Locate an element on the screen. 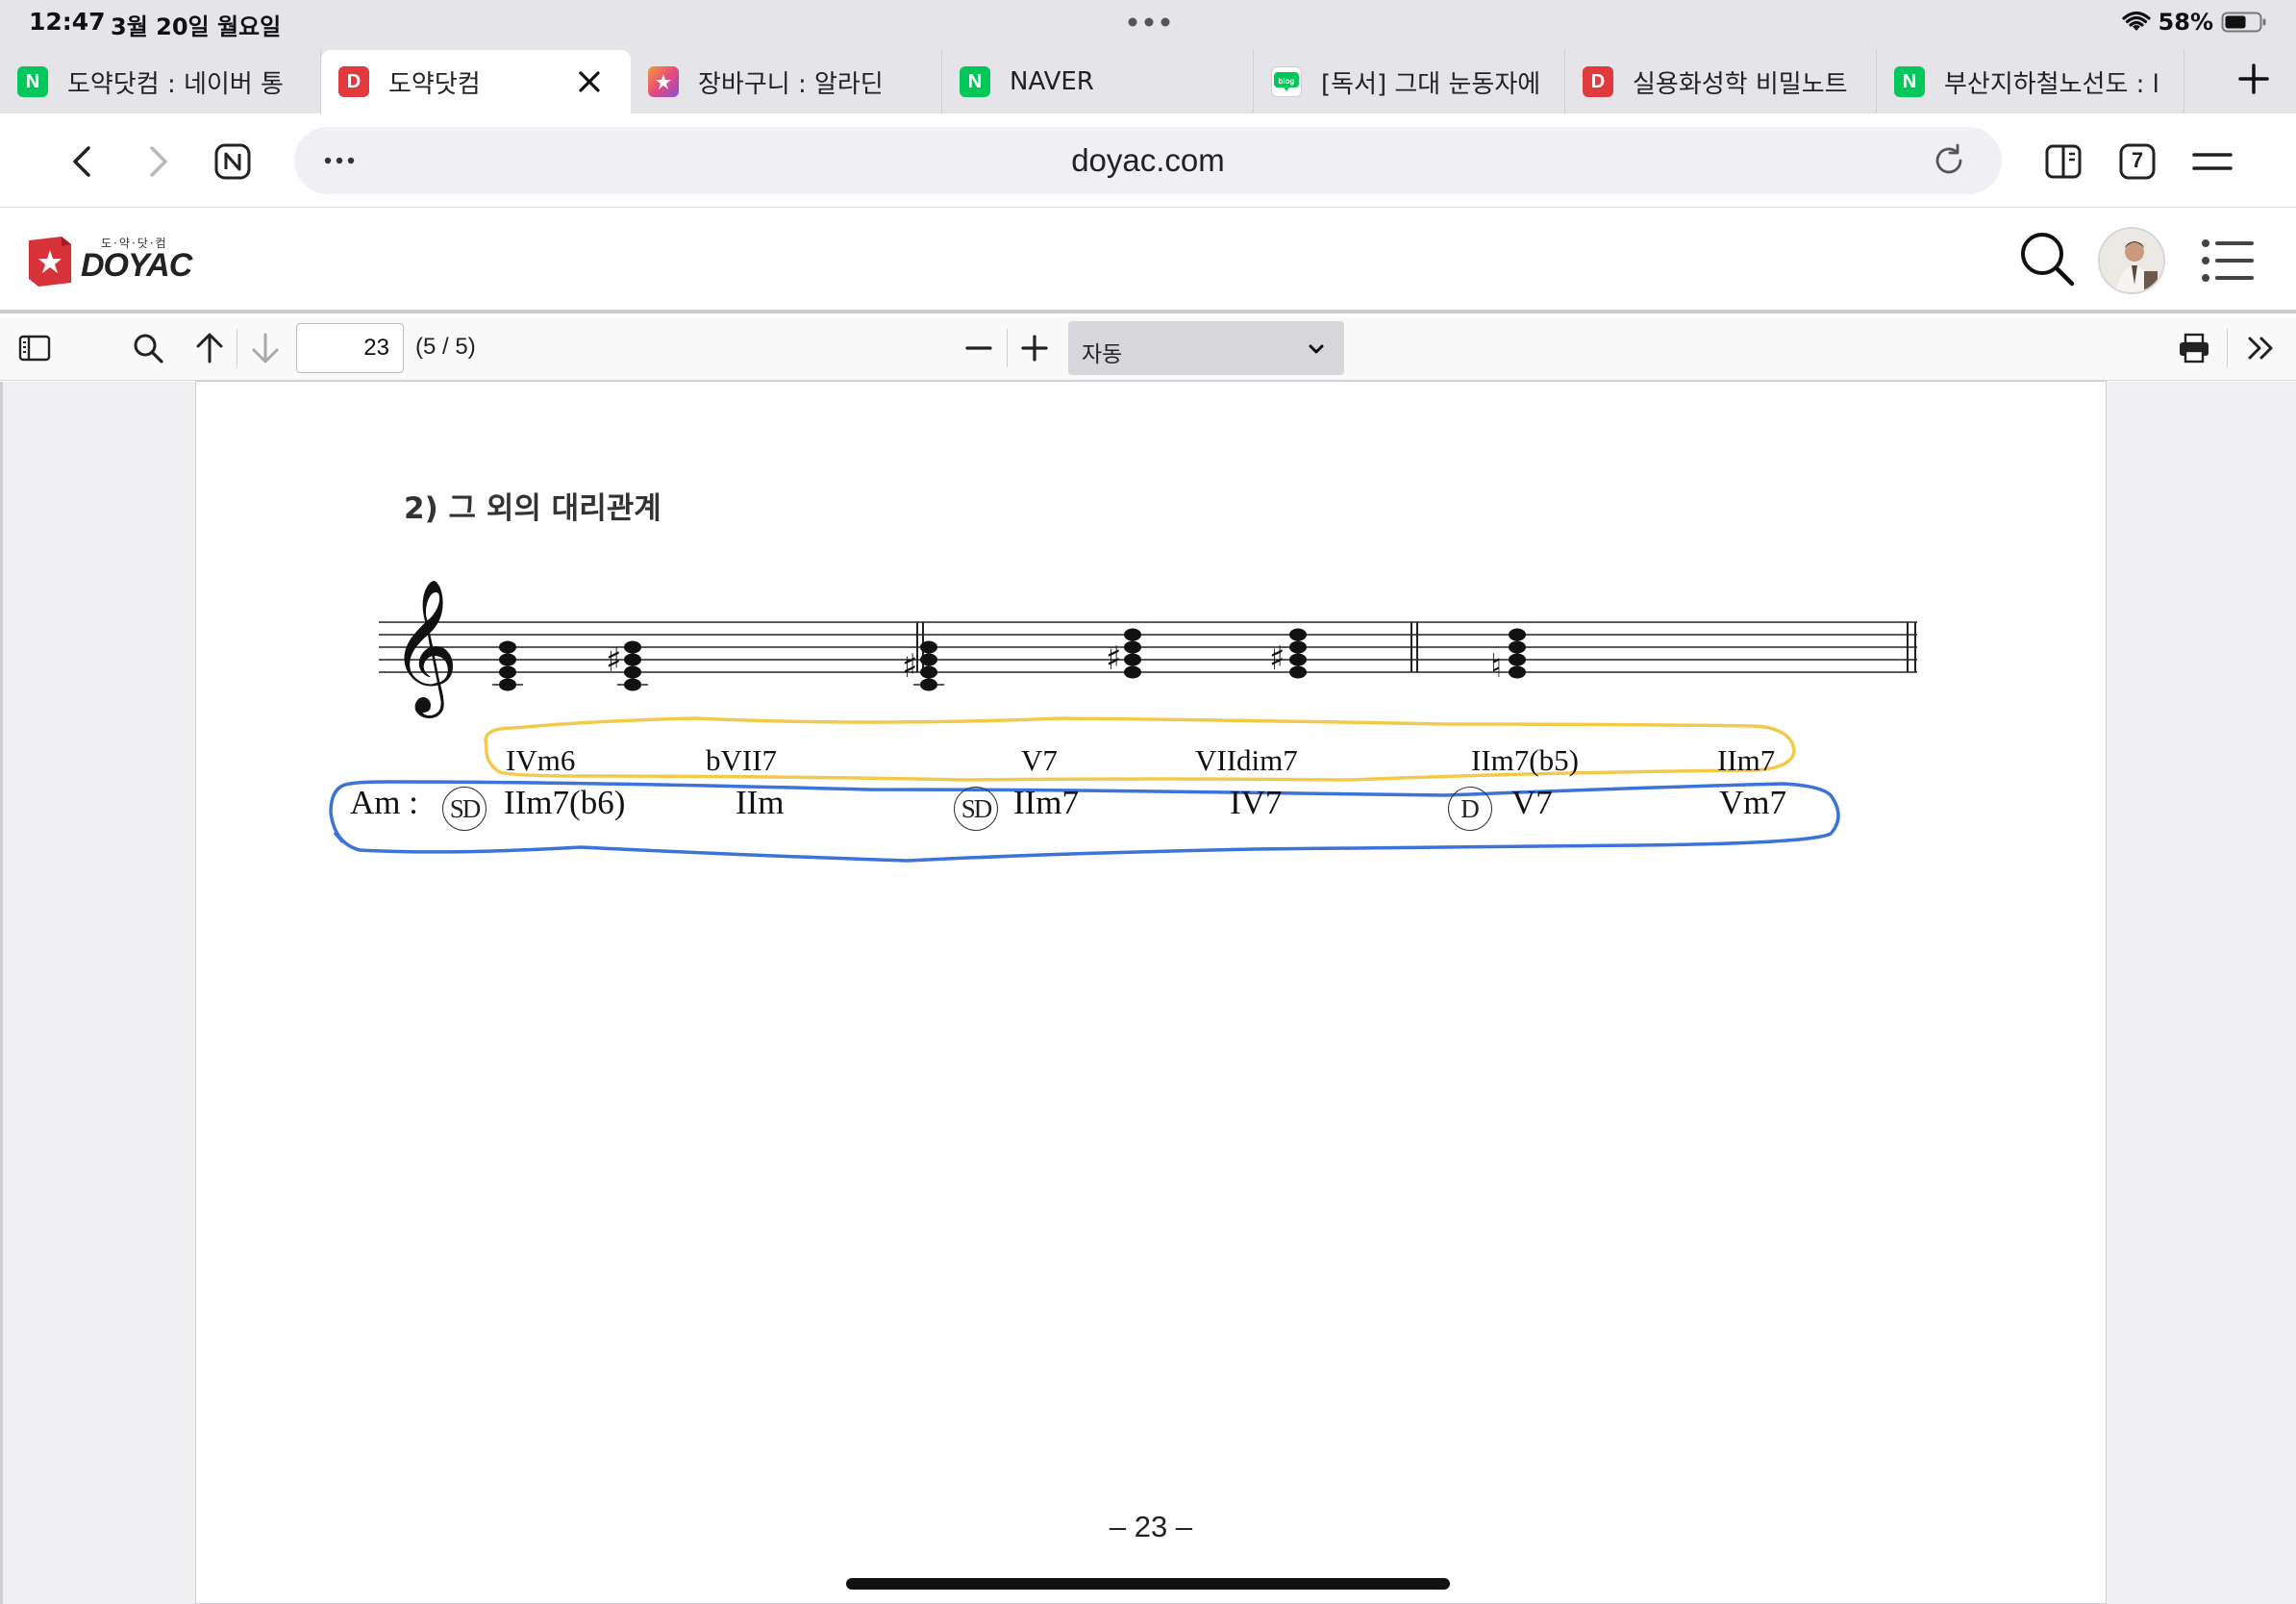 The width and height of the screenshot is (2296, 1604). url-text: doyac.com is located at coordinates (1148, 160).